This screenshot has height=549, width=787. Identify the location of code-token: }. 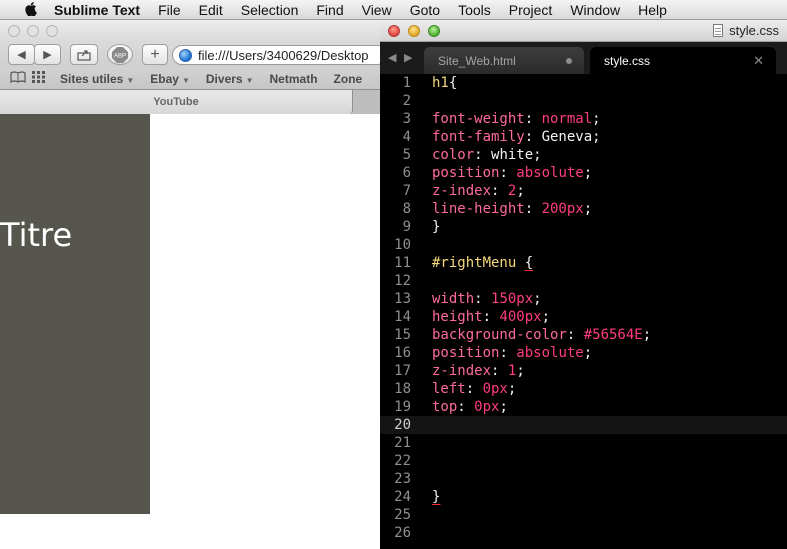
(436, 497).